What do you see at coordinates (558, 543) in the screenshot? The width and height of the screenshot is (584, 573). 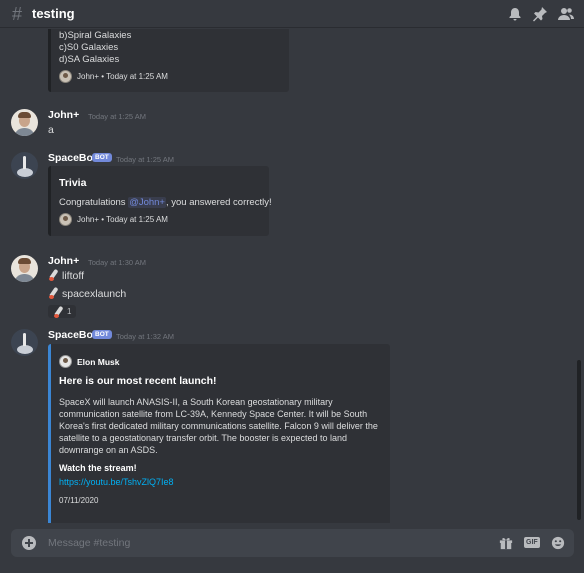 I see `emoji-icon` at bounding box center [558, 543].